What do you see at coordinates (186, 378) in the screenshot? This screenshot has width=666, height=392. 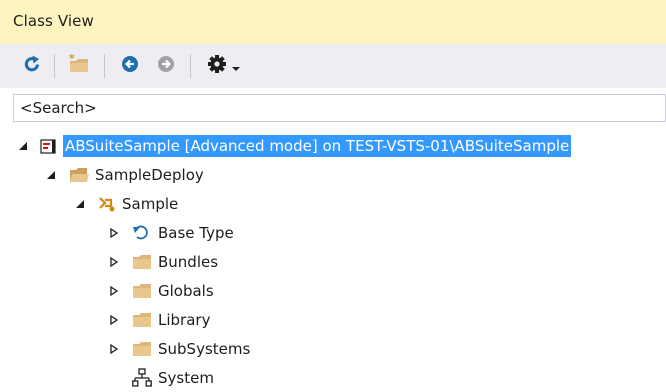 I see `tree-node-label: System` at bounding box center [186, 378].